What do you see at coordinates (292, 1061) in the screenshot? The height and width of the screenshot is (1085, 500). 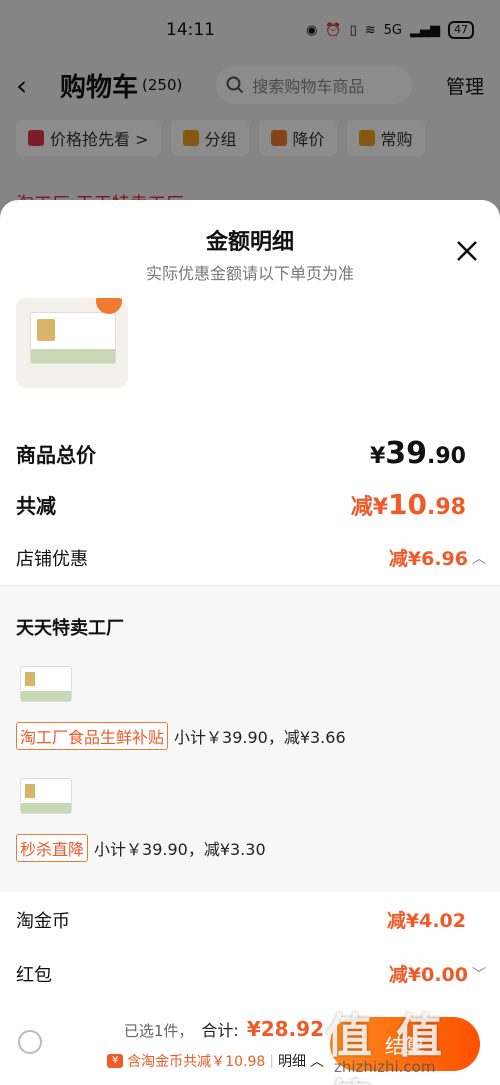 I see `detail-toggle: 明细` at bounding box center [292, 1061].